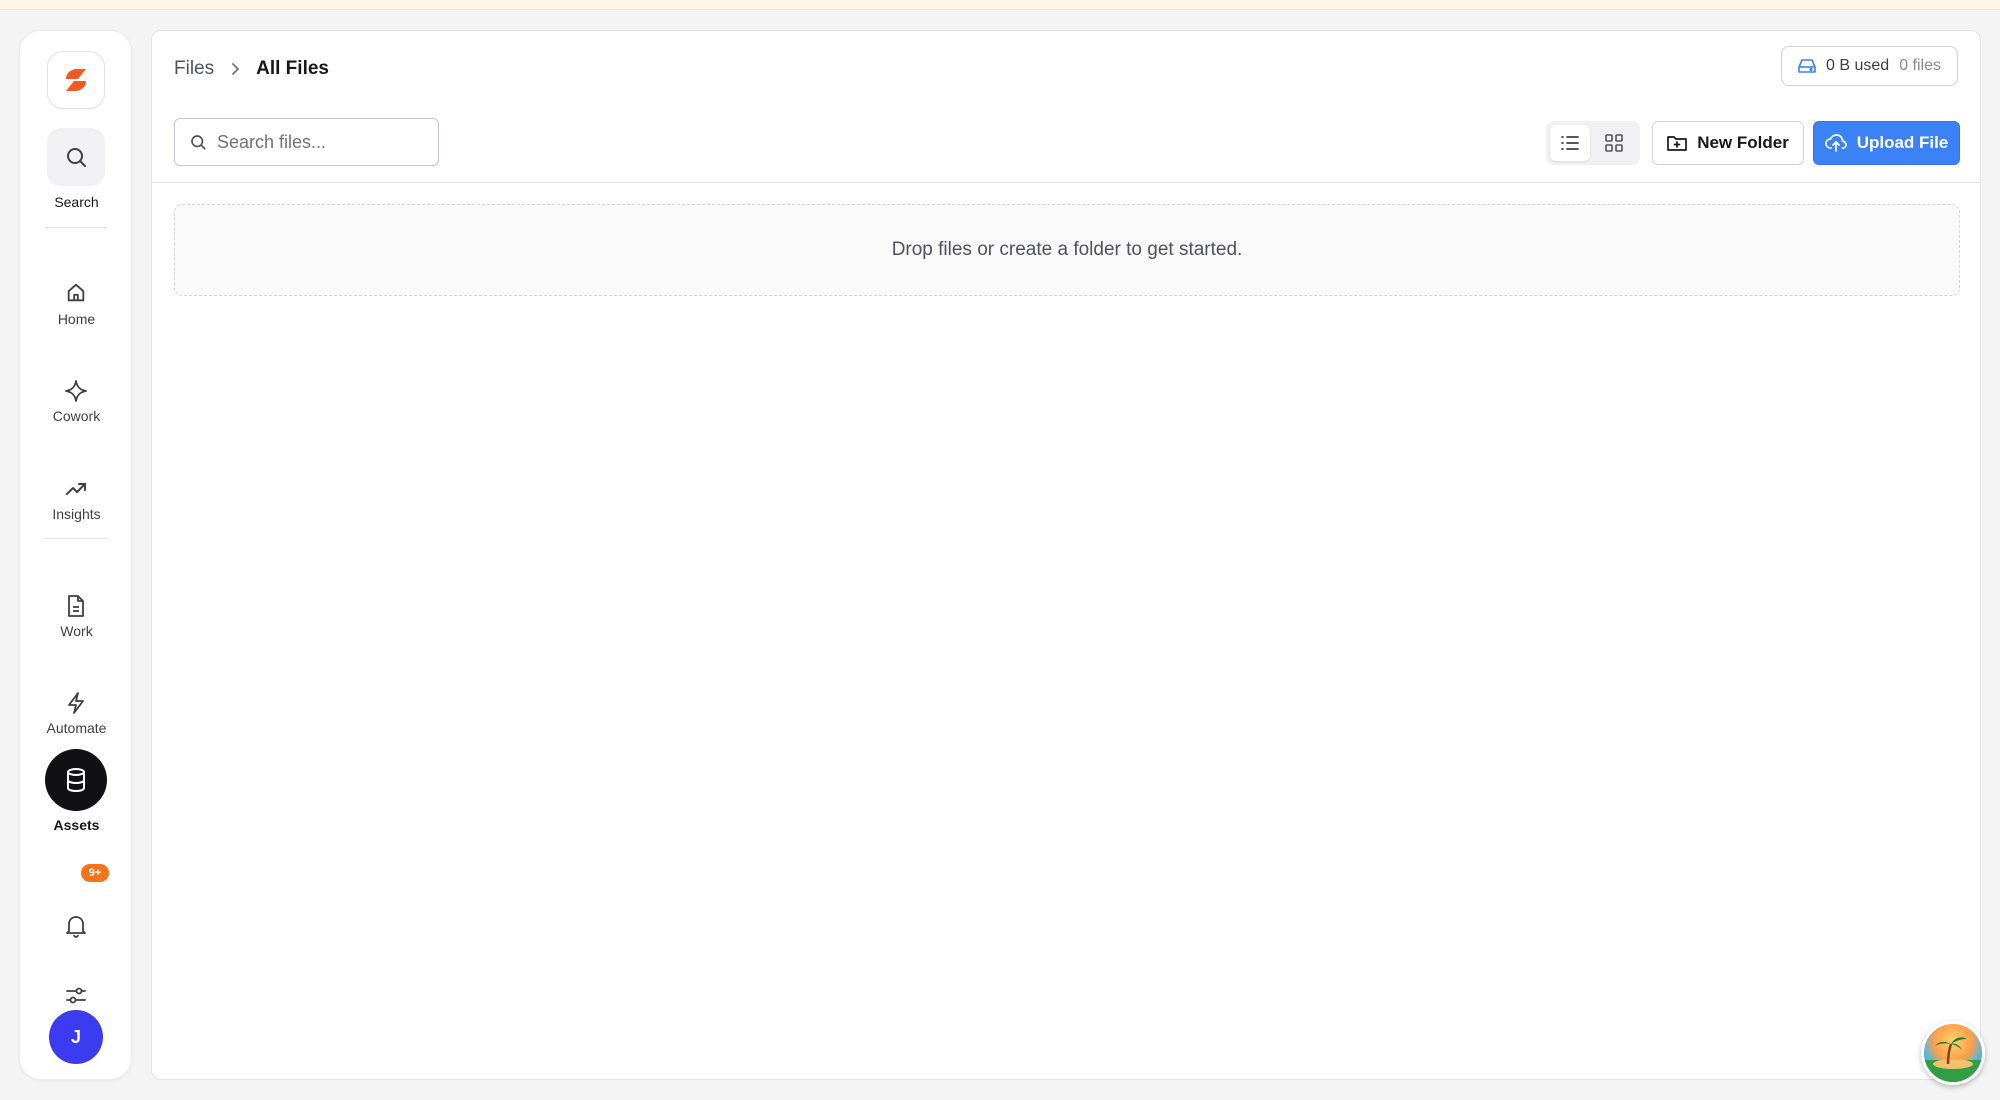 This screenshot has width=2000, height=1100. I want to click on beach-avatar-badge, so click(1953, 1053).